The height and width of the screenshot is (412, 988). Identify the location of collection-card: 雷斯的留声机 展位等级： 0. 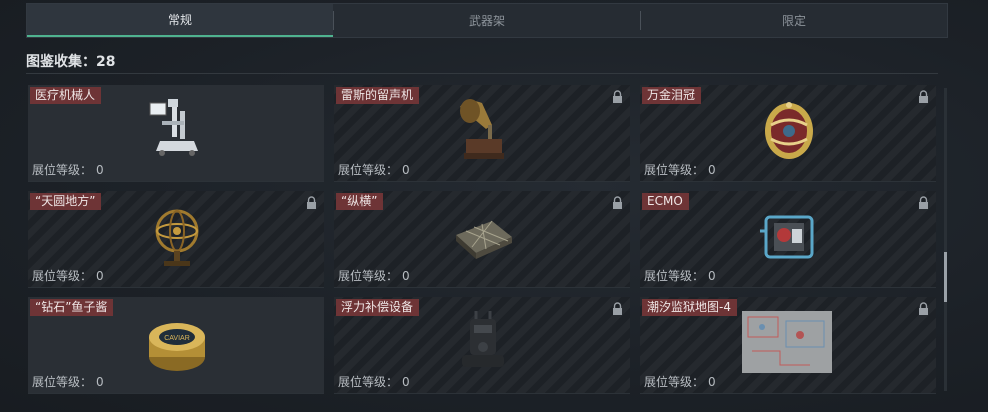
(482, 133).